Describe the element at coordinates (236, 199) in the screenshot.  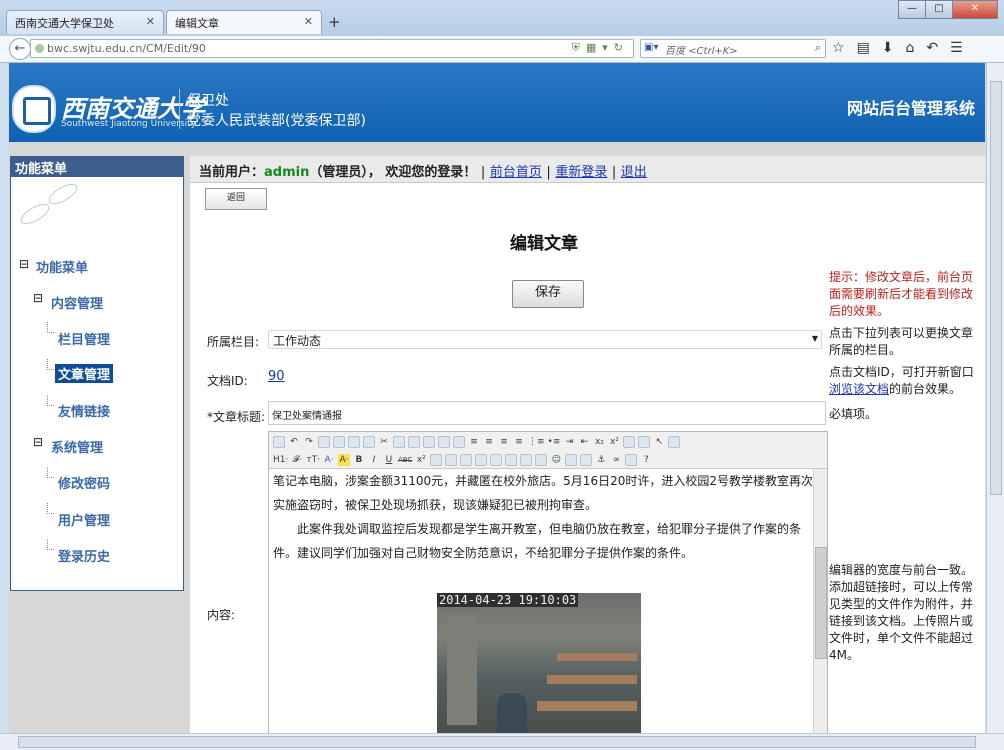
I see `back-button: 返回` at that location.